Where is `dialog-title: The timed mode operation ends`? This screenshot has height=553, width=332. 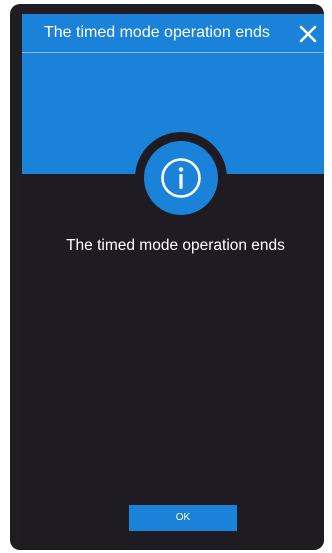
dialog-title: The timed mode operation ends is located at coordinates (157, 32).